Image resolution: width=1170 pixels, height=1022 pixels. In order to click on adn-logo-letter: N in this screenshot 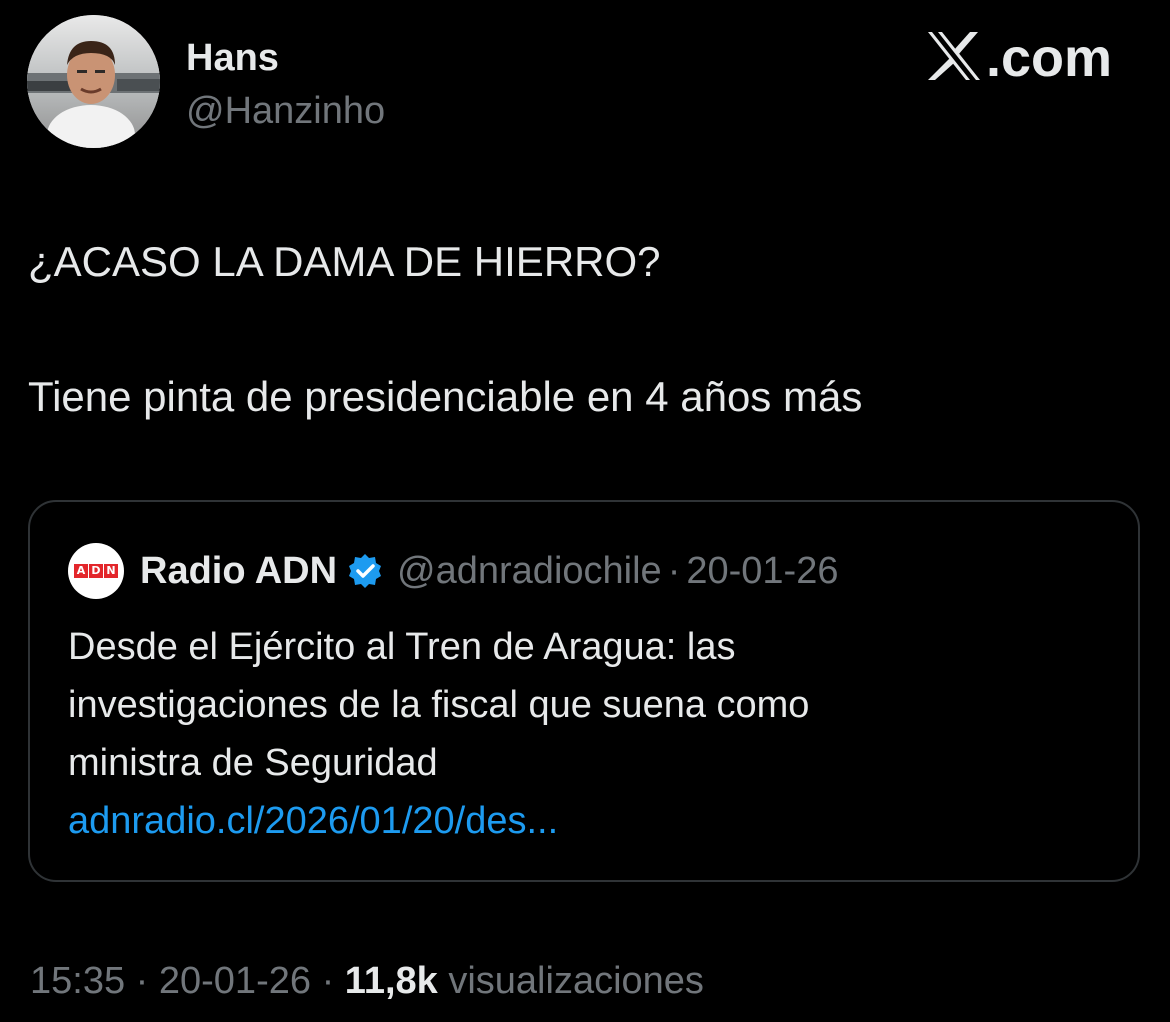, I will do `click(111, 571)`.